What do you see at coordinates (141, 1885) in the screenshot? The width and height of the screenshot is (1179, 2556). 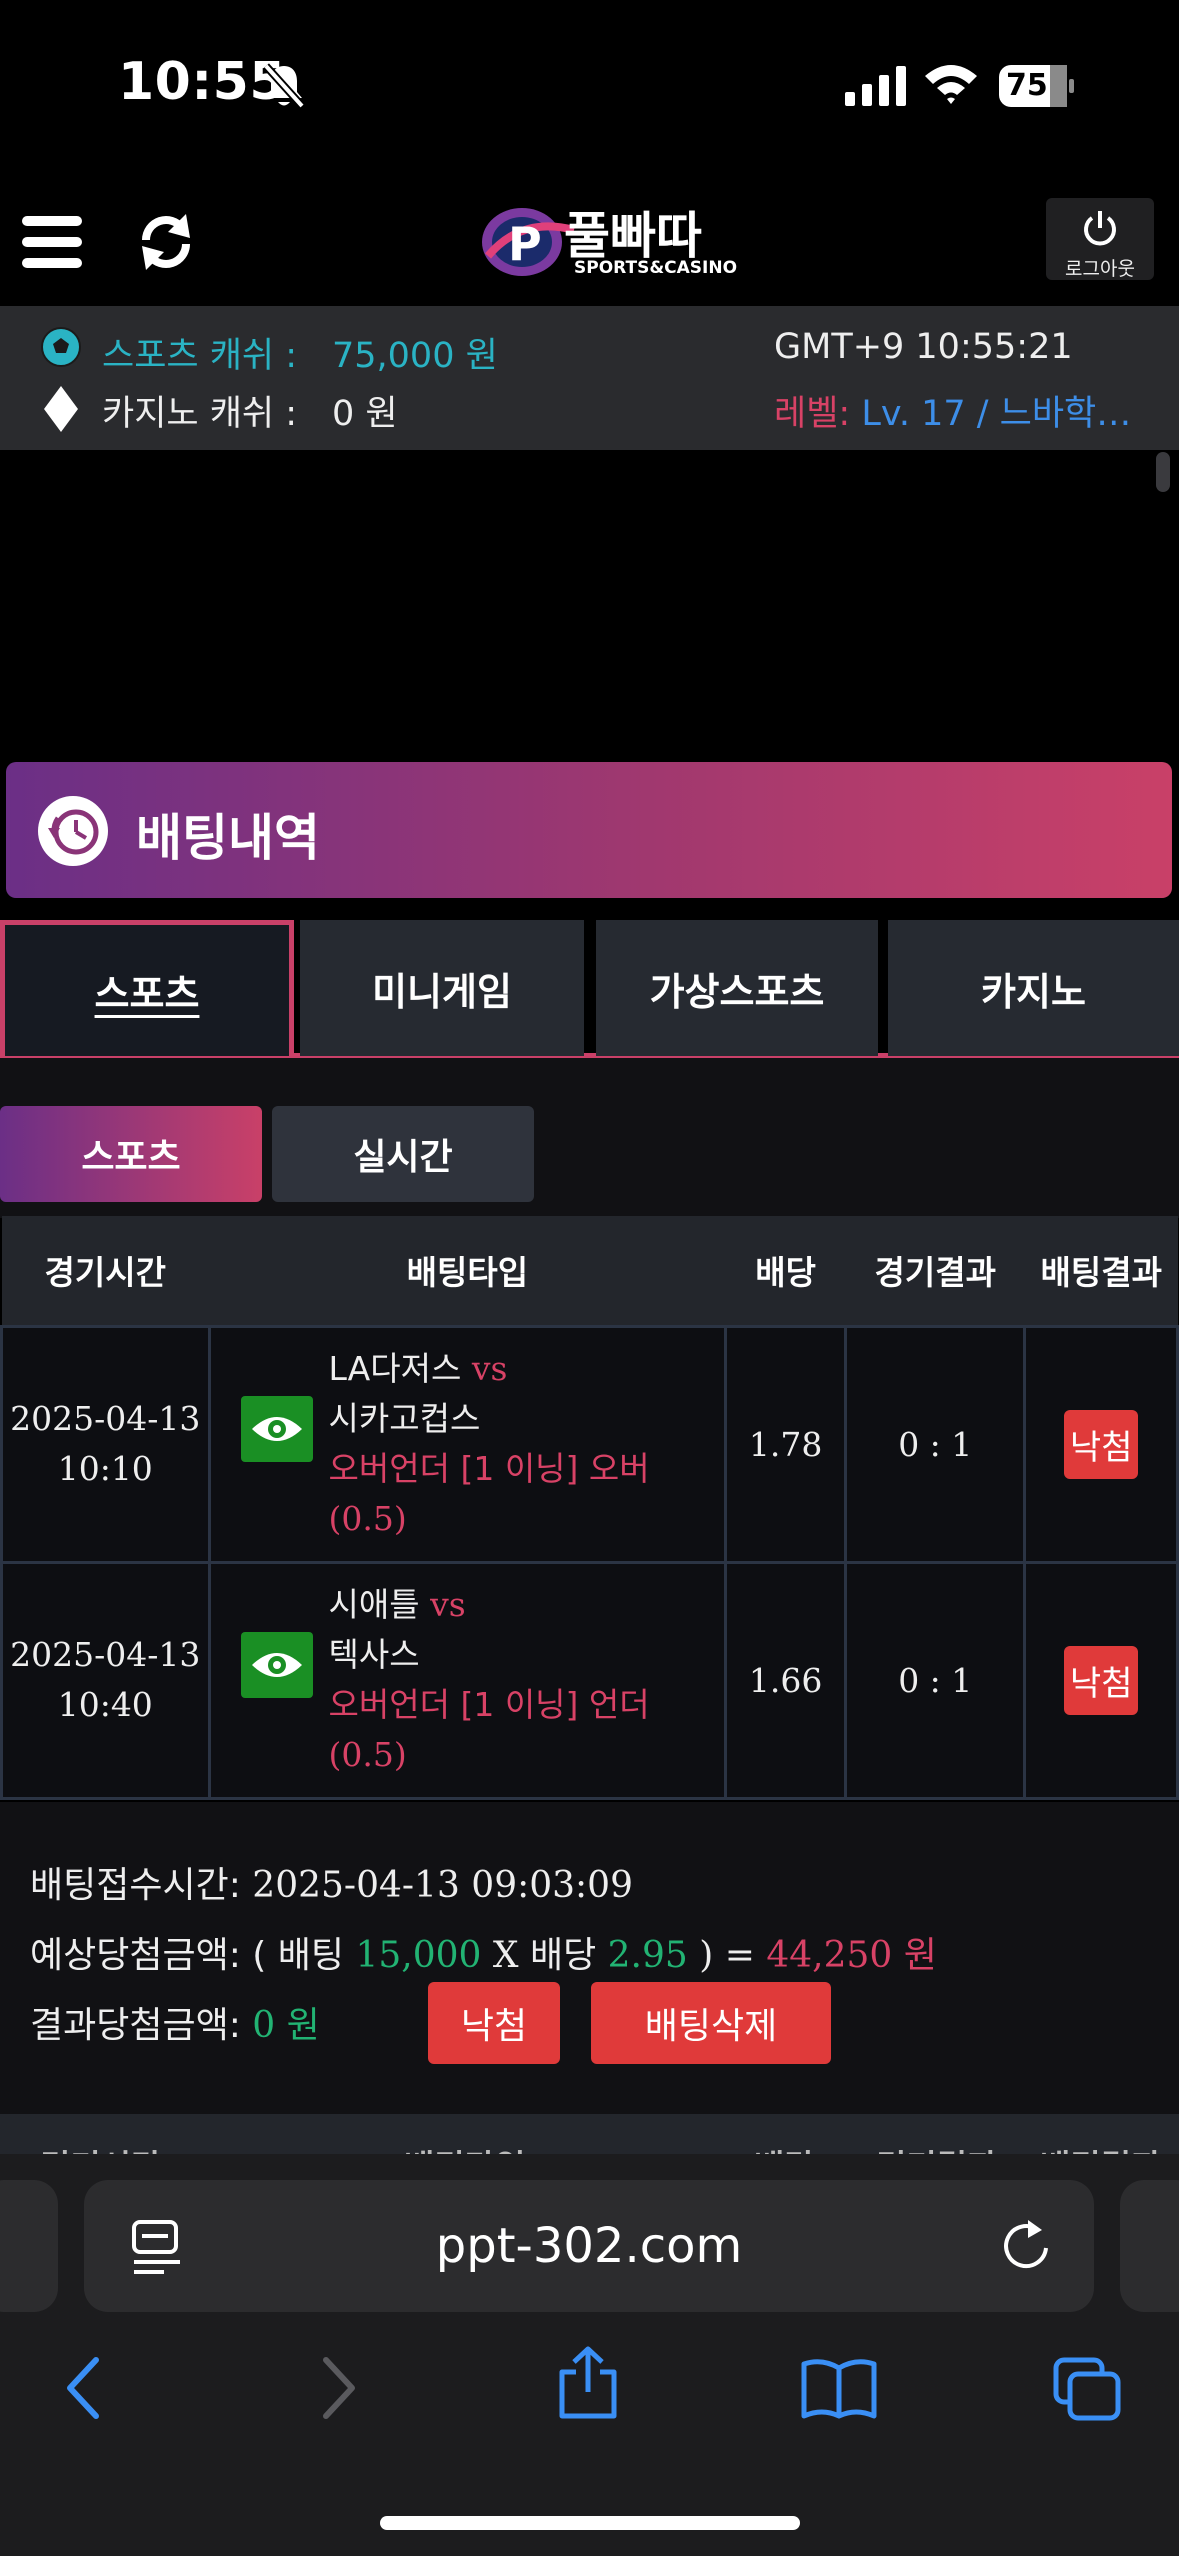 I see `received-label: 배팅접수시간:` at bounding box center [141, 1885].